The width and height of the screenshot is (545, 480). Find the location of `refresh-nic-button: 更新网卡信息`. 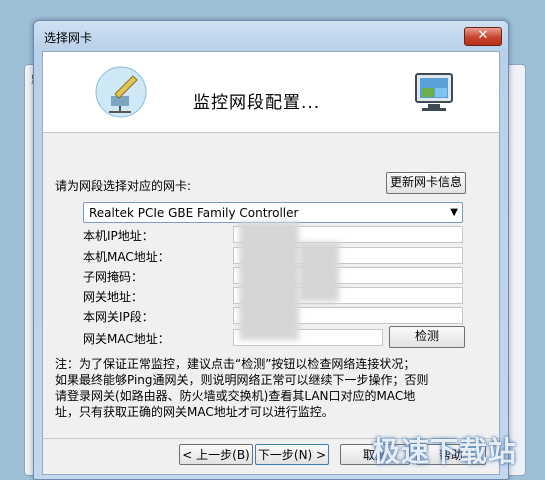

refresh-nic-button: 更新网卡信息 is located at coordinates (426, 183).